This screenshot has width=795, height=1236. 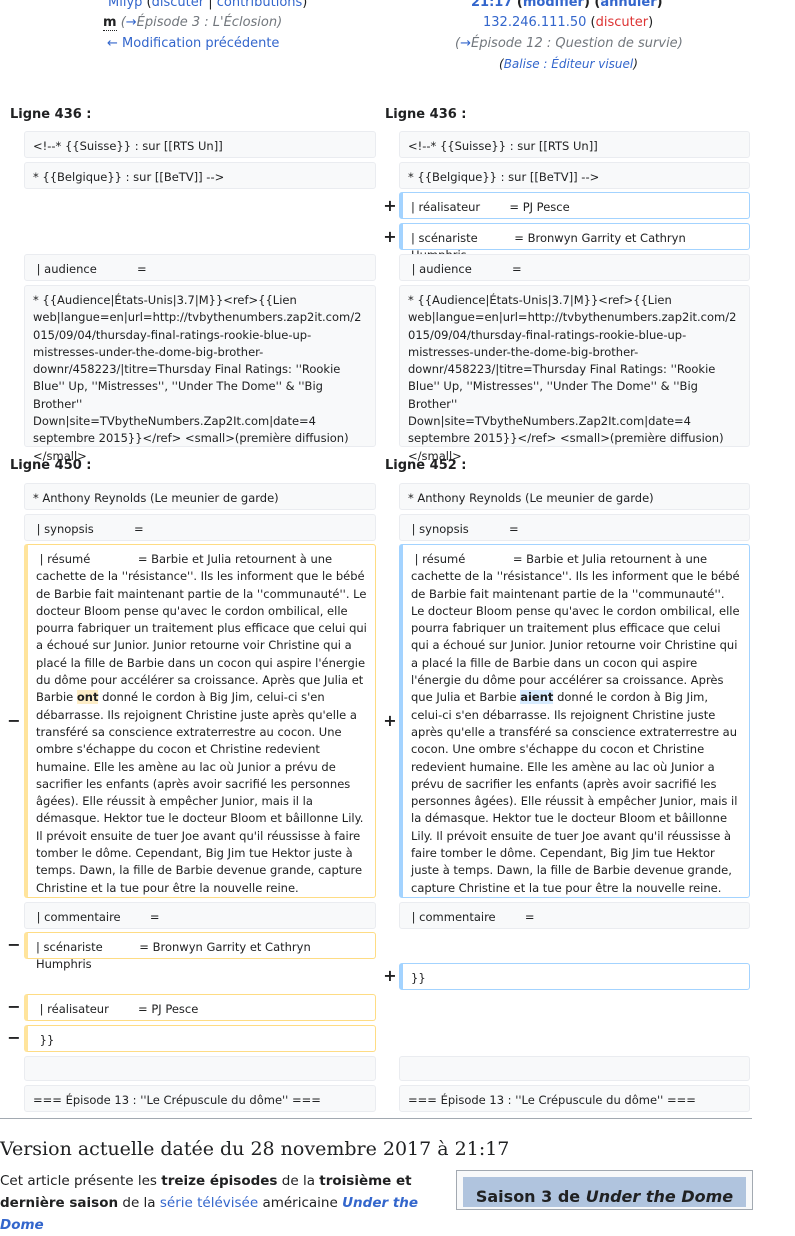 What do you see at coordinates (51, 114) in the screenshot?
I see `line-number-left-a: Ligne 436 :` at bounding box center [51, 114].